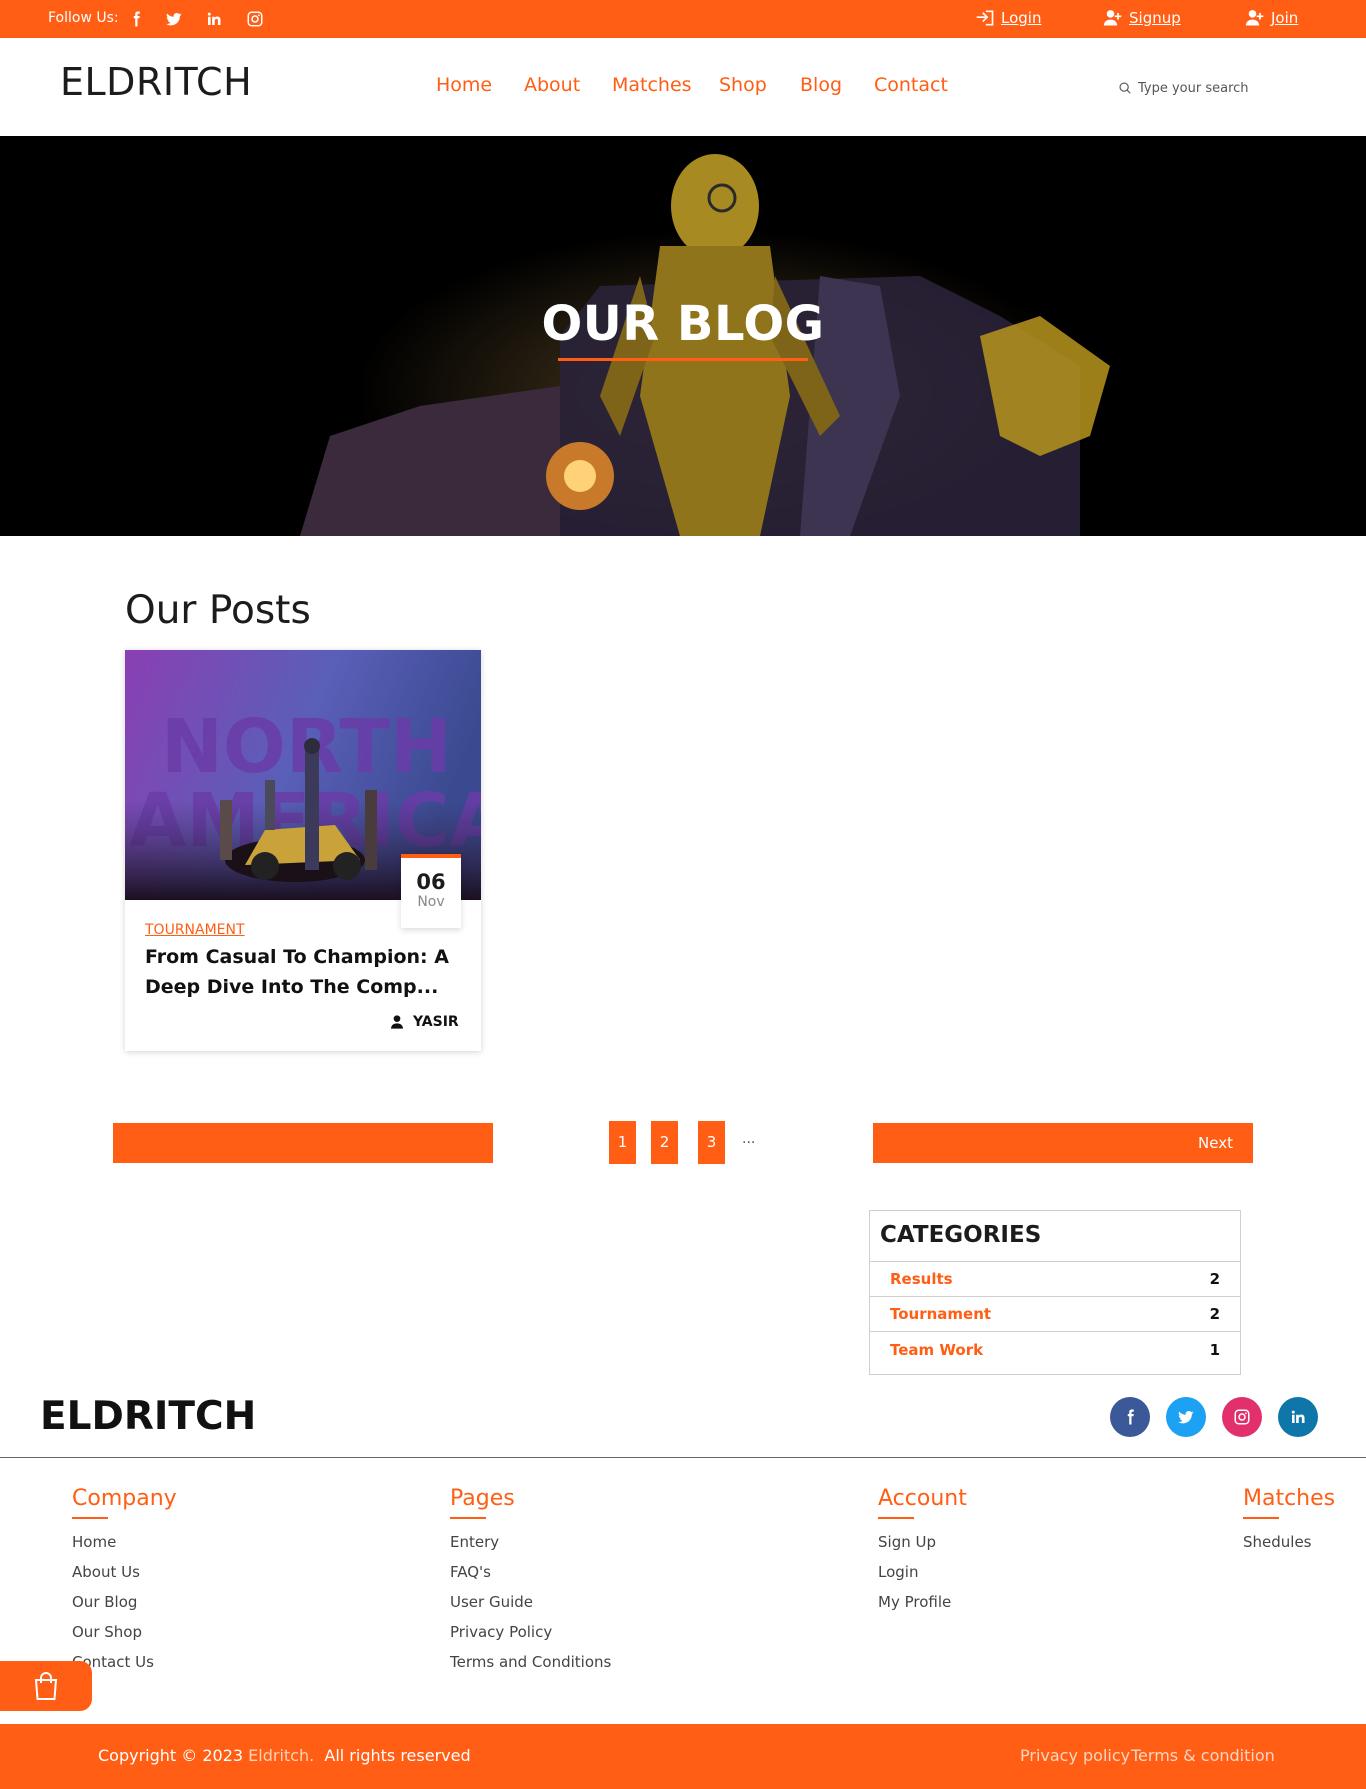  What do you see at coordinates (907, 1542) in the screenshot?
I see `footer-link: Sign Up` at bounding box center [907, 1542].